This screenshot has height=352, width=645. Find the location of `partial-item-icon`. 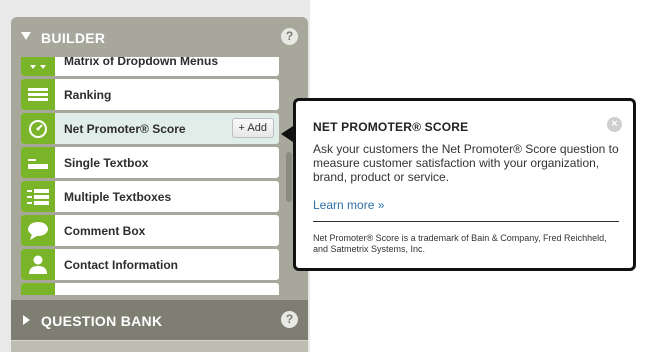

partial-item-icon is located at coordinates (38, 289).